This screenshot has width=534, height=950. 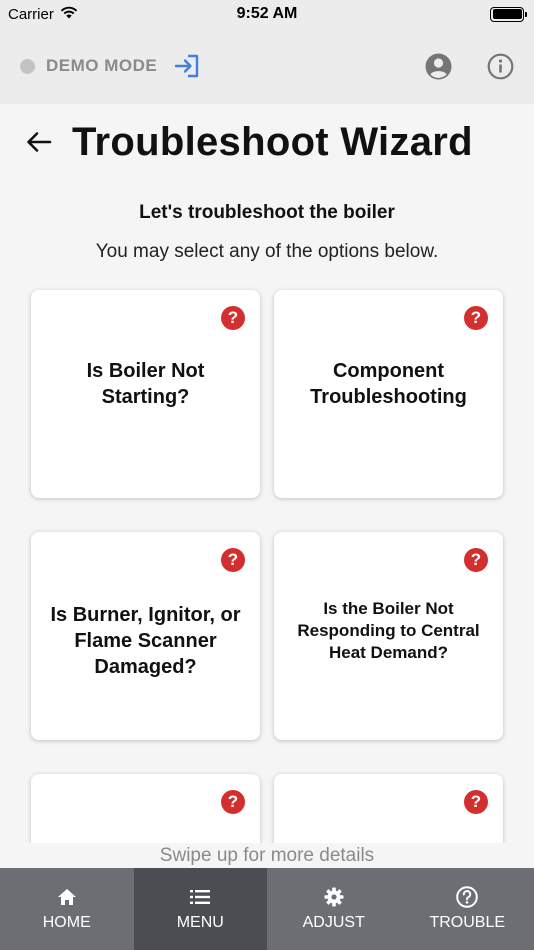 What do you see at coordinates (267, 251) in the screenshot?
I see `wizard-instructions: You may select any of the options below.` at bounding box center [267, 251].